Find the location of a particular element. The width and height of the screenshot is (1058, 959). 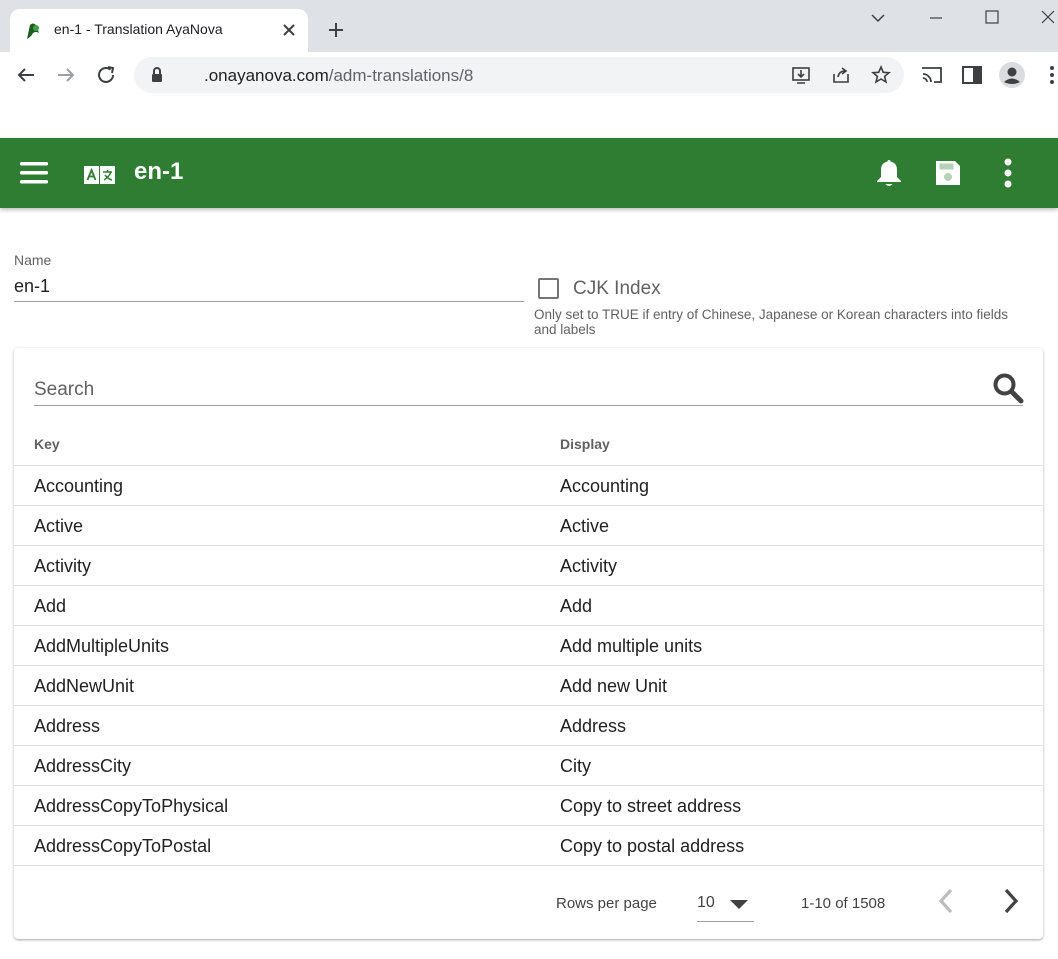

url-path: /adm-translations/8 is located at coordinates (401, 75).